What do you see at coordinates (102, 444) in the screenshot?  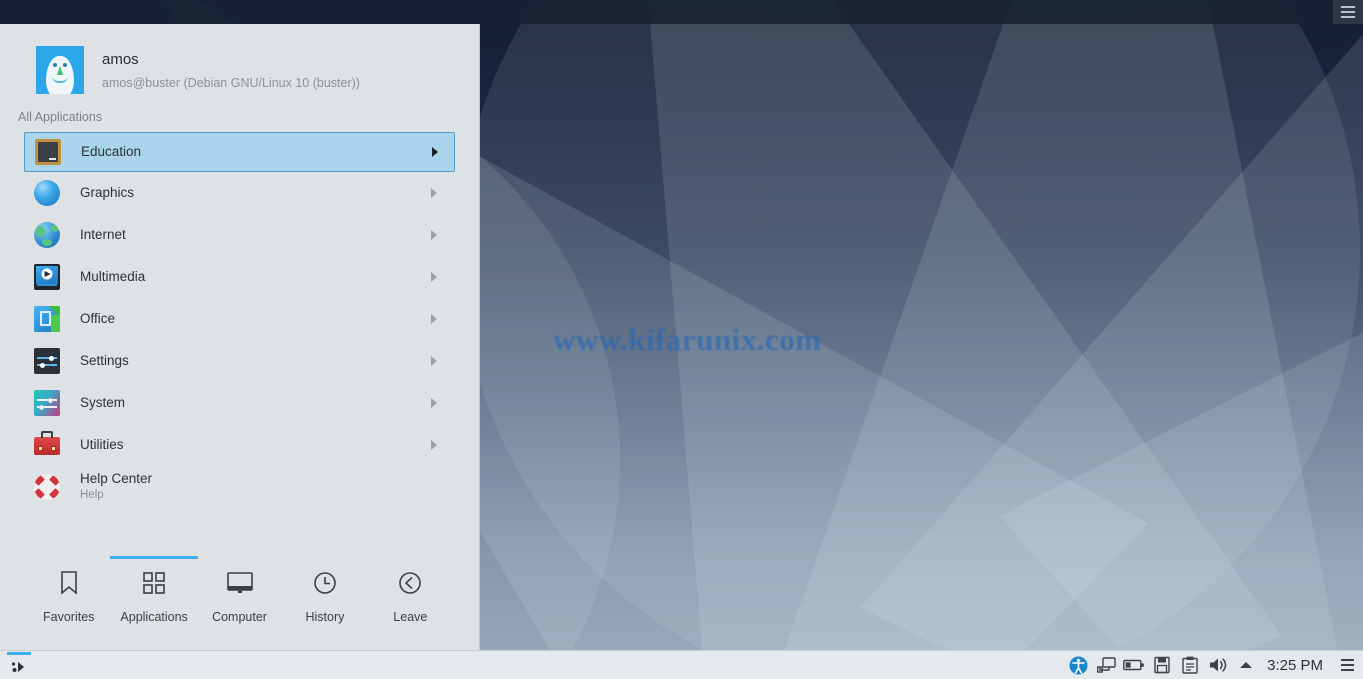 I see `menu-item-label: Utilities` at bounding box center [102, 444].